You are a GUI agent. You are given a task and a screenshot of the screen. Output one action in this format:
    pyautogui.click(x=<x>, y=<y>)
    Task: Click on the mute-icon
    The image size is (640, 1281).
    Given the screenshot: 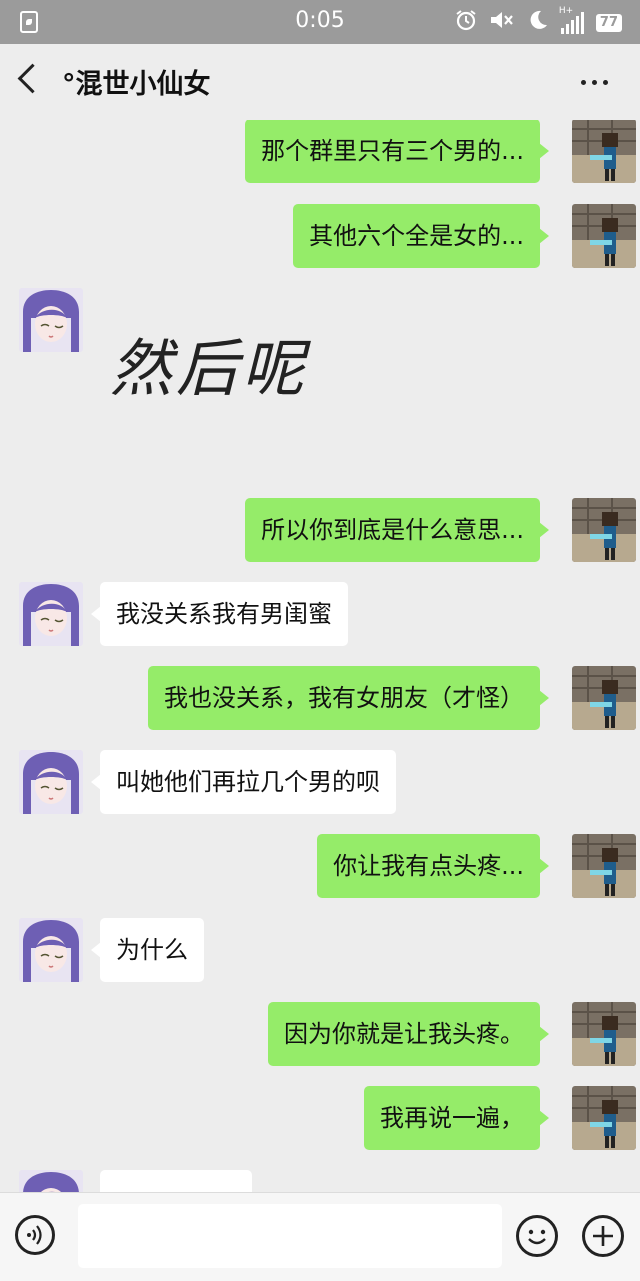 What is the action you would take?
    pyautogui.click(x=502, y=23)
    